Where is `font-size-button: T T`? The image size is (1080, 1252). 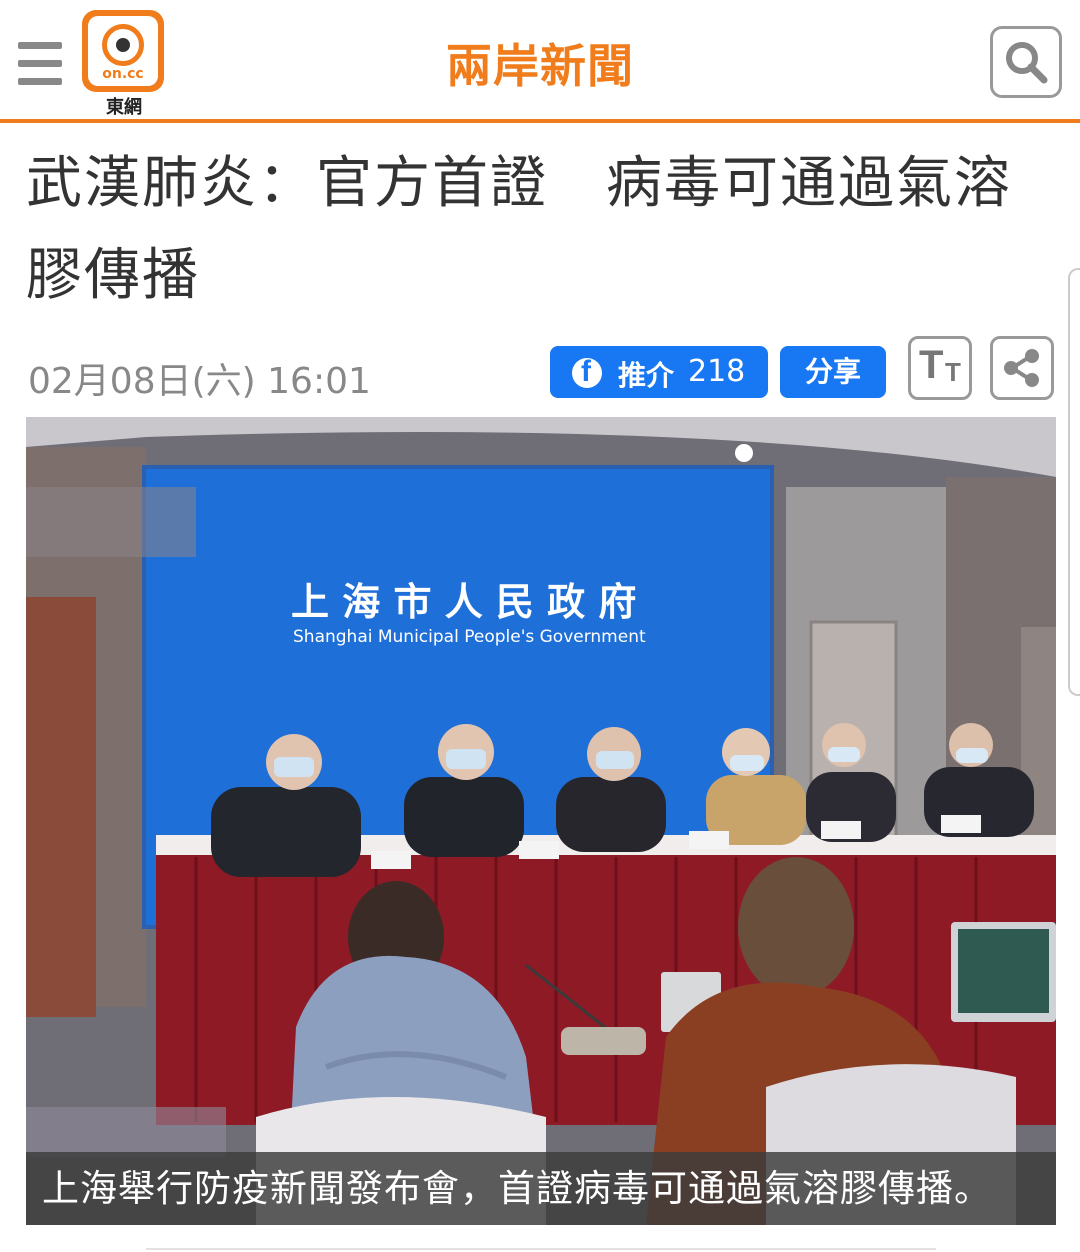 font-size-button: T T is located at coordinates (940, 368).